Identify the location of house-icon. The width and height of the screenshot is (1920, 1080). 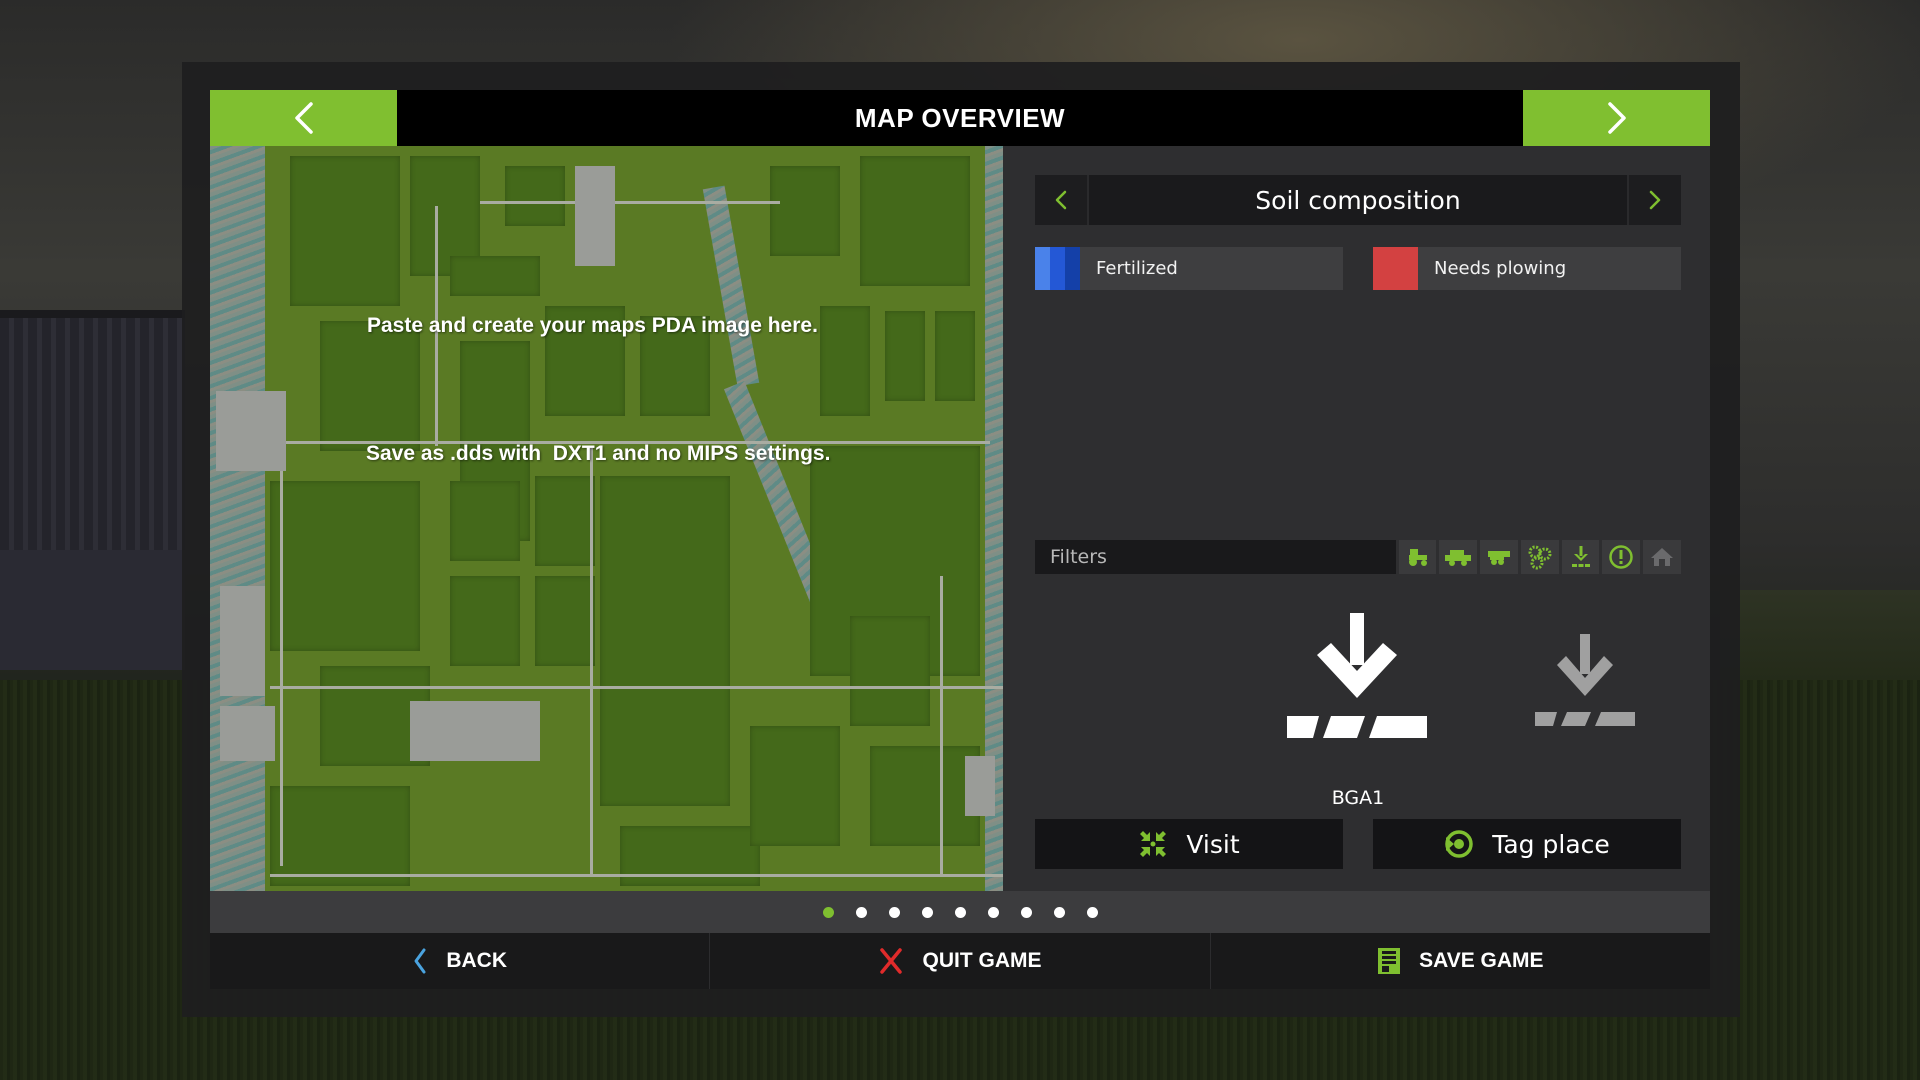
(1662, 557).